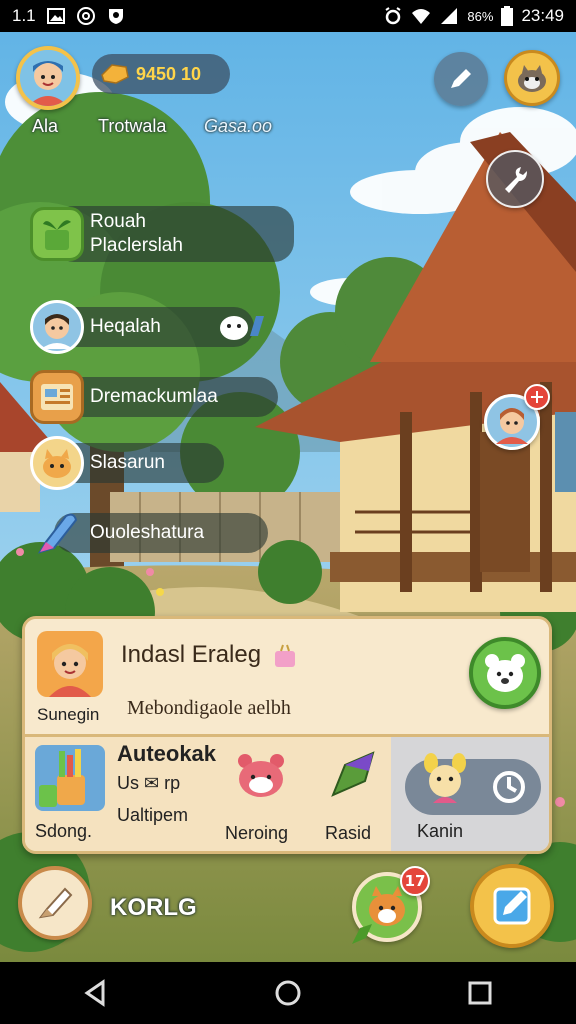  I want to click on status-bar: 1.1 86% 23:49, so click(288, 16).